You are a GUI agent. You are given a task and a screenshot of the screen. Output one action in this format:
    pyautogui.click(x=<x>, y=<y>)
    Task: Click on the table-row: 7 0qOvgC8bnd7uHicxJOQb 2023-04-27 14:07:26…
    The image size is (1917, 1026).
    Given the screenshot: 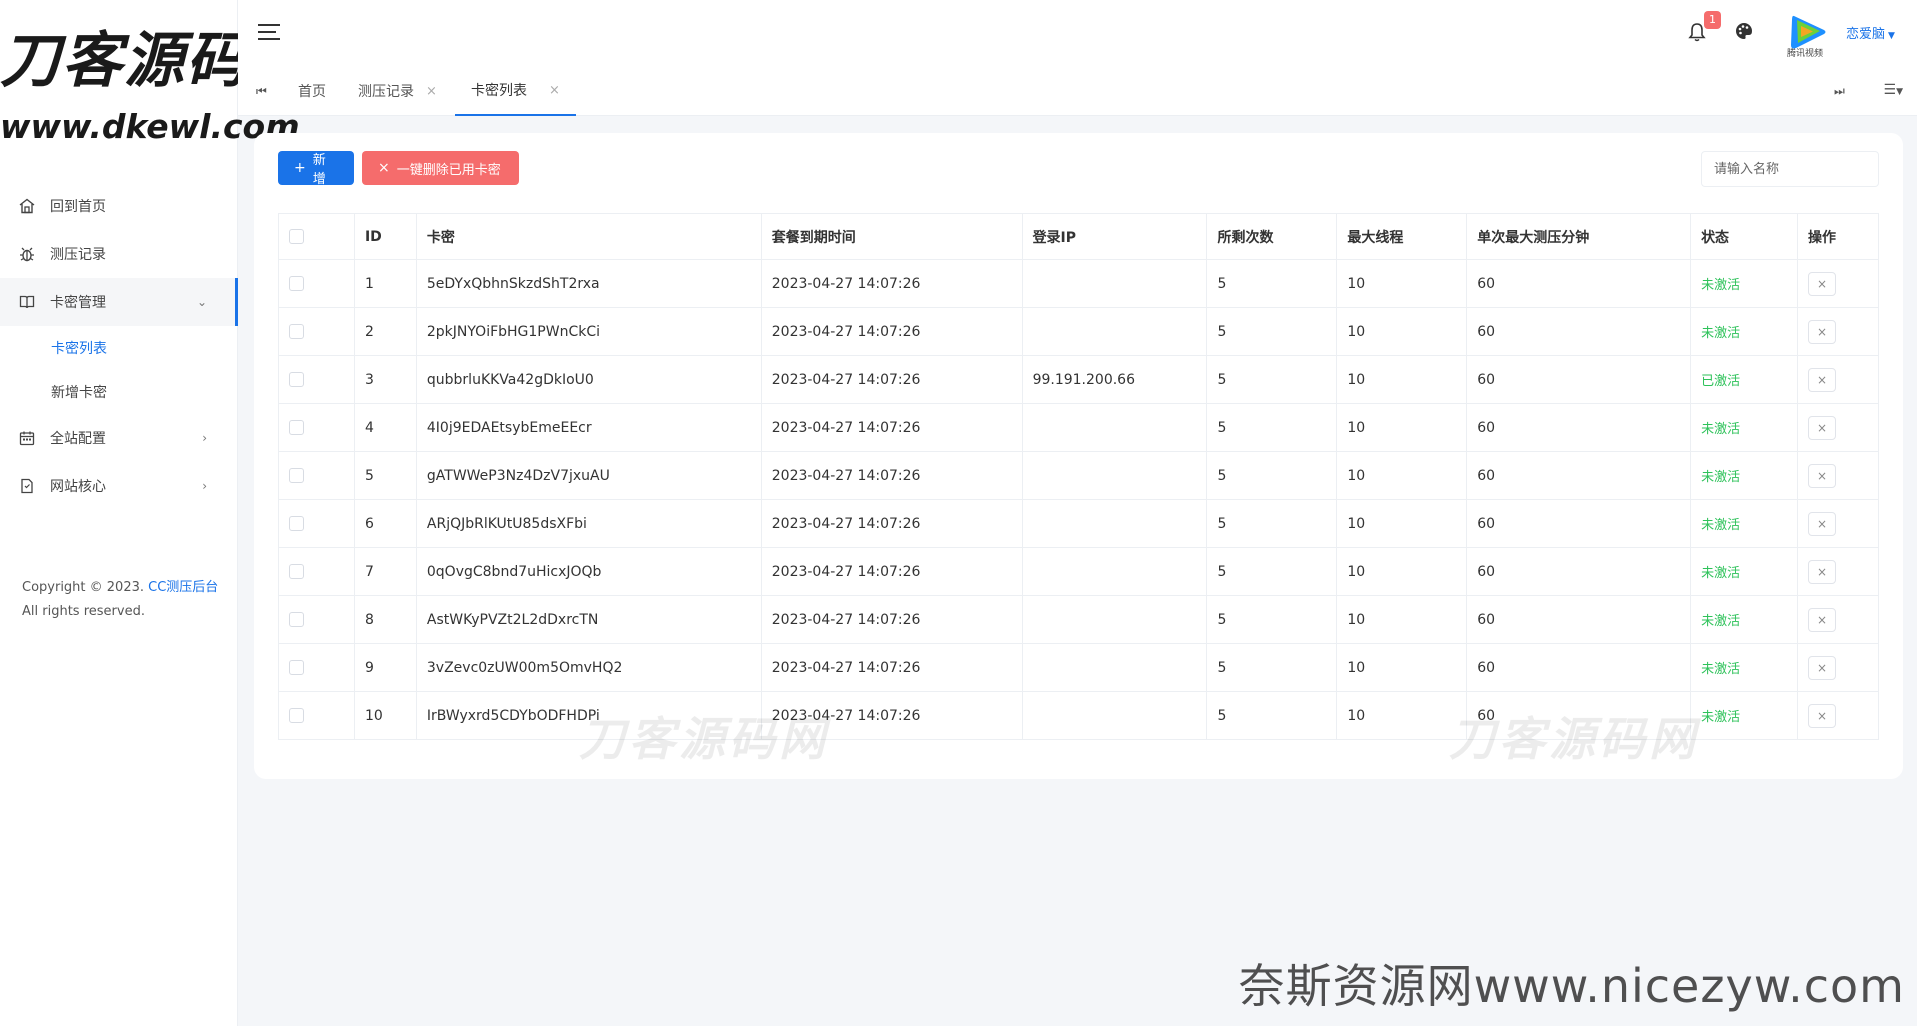 What is the action you would take?
    pyautogui.click(x=1079, y=571)
    